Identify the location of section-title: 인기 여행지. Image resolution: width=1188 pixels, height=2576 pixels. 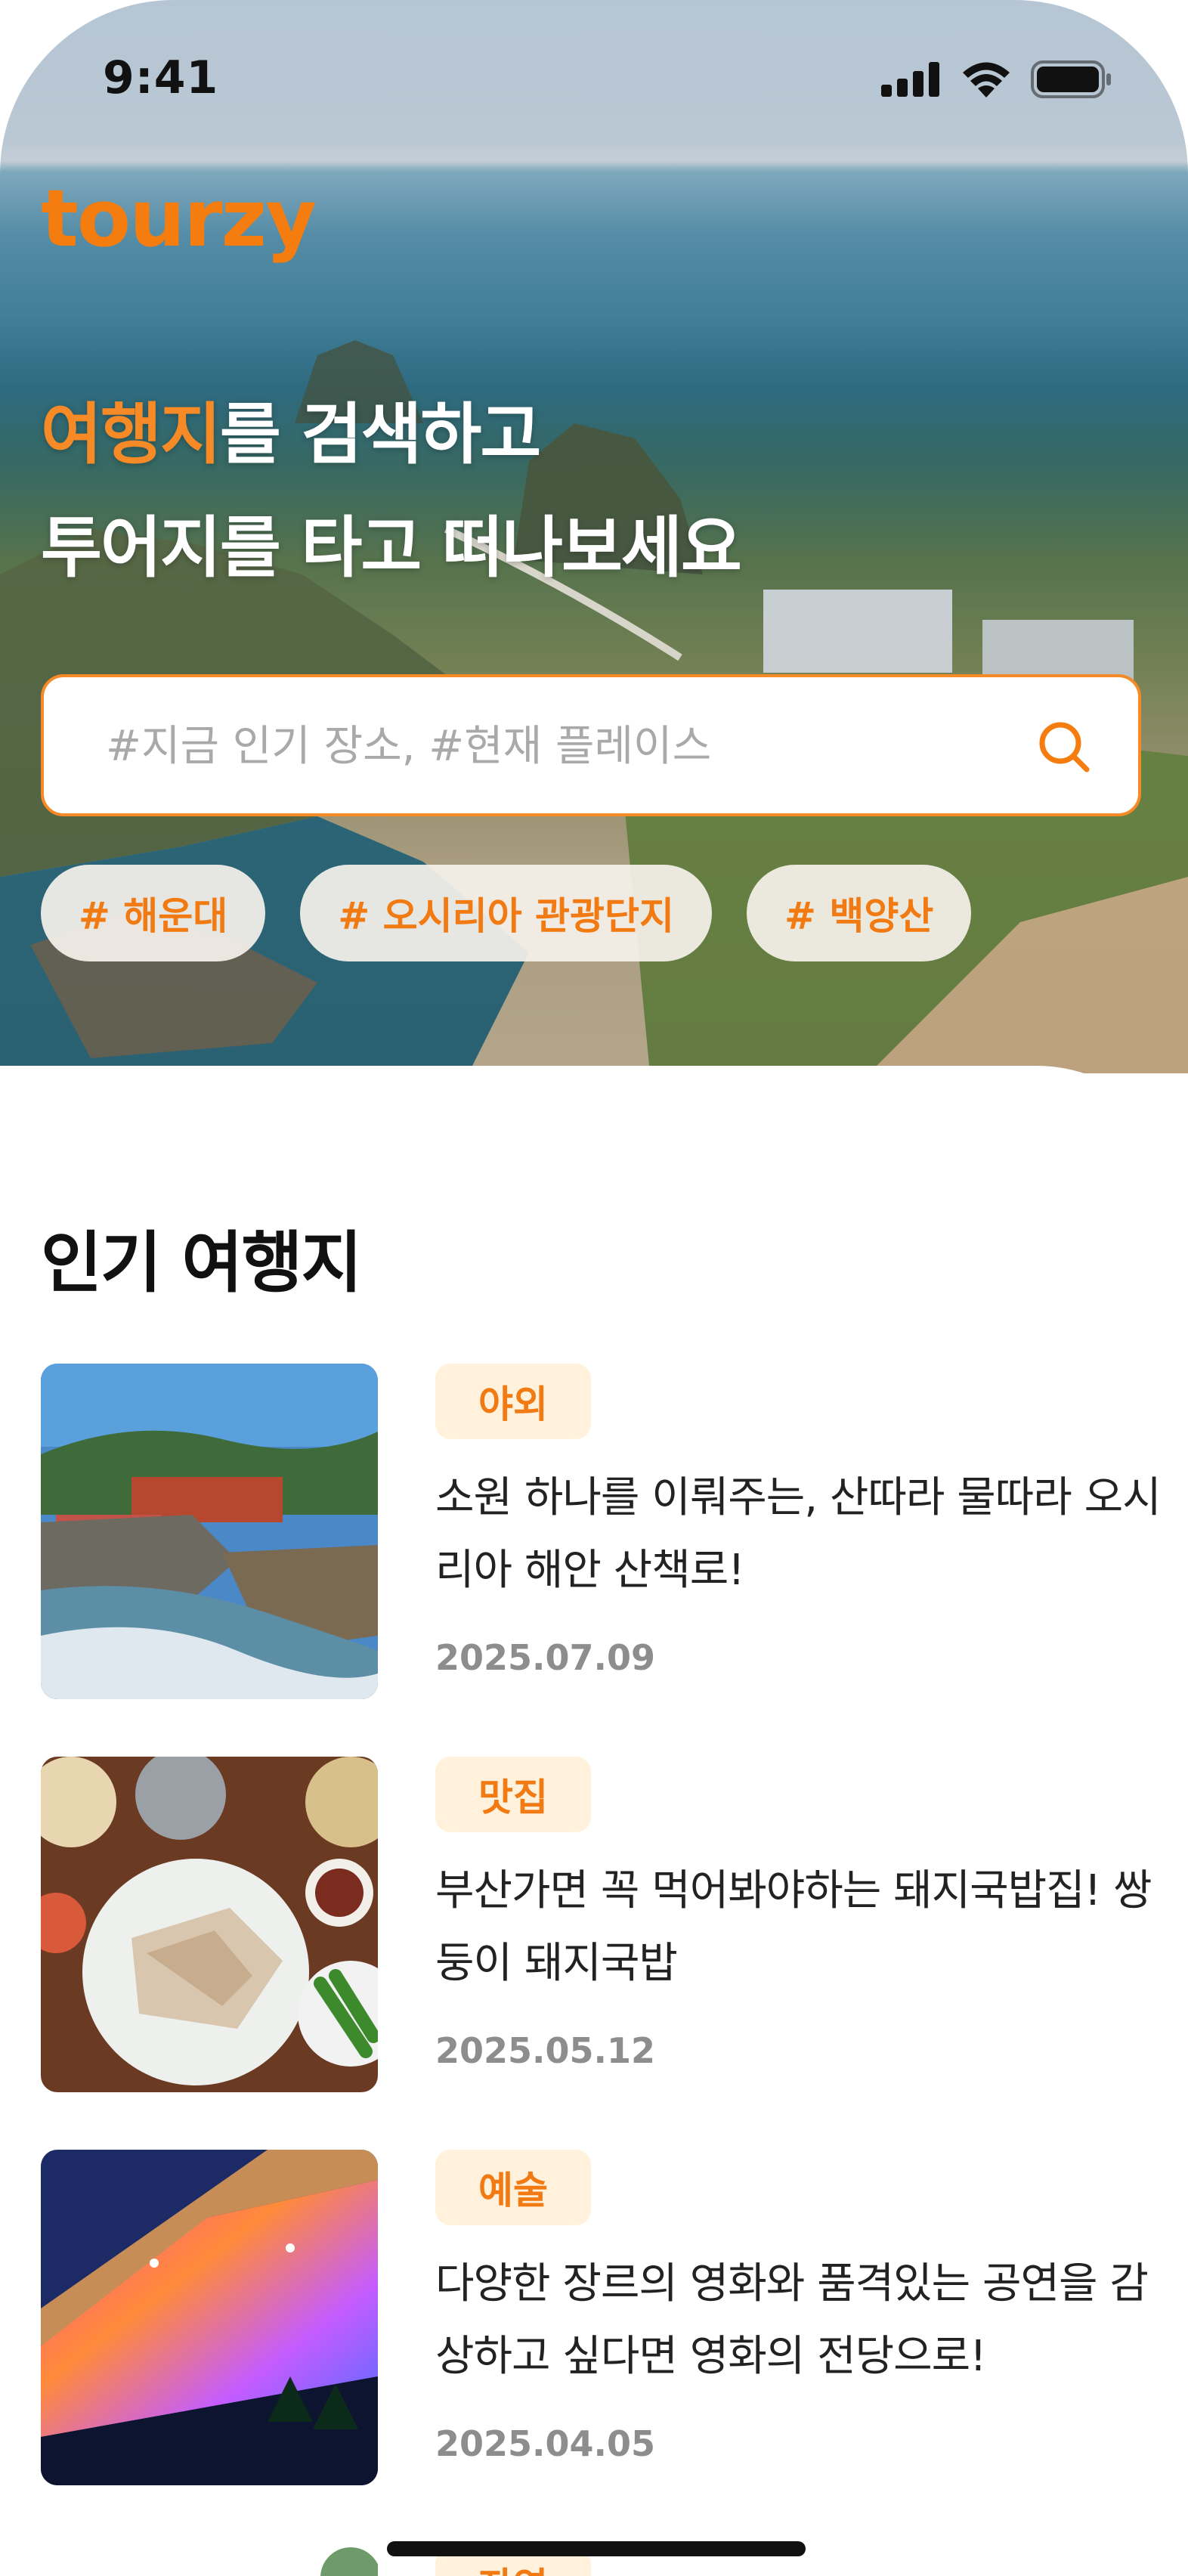
(202, 1263).